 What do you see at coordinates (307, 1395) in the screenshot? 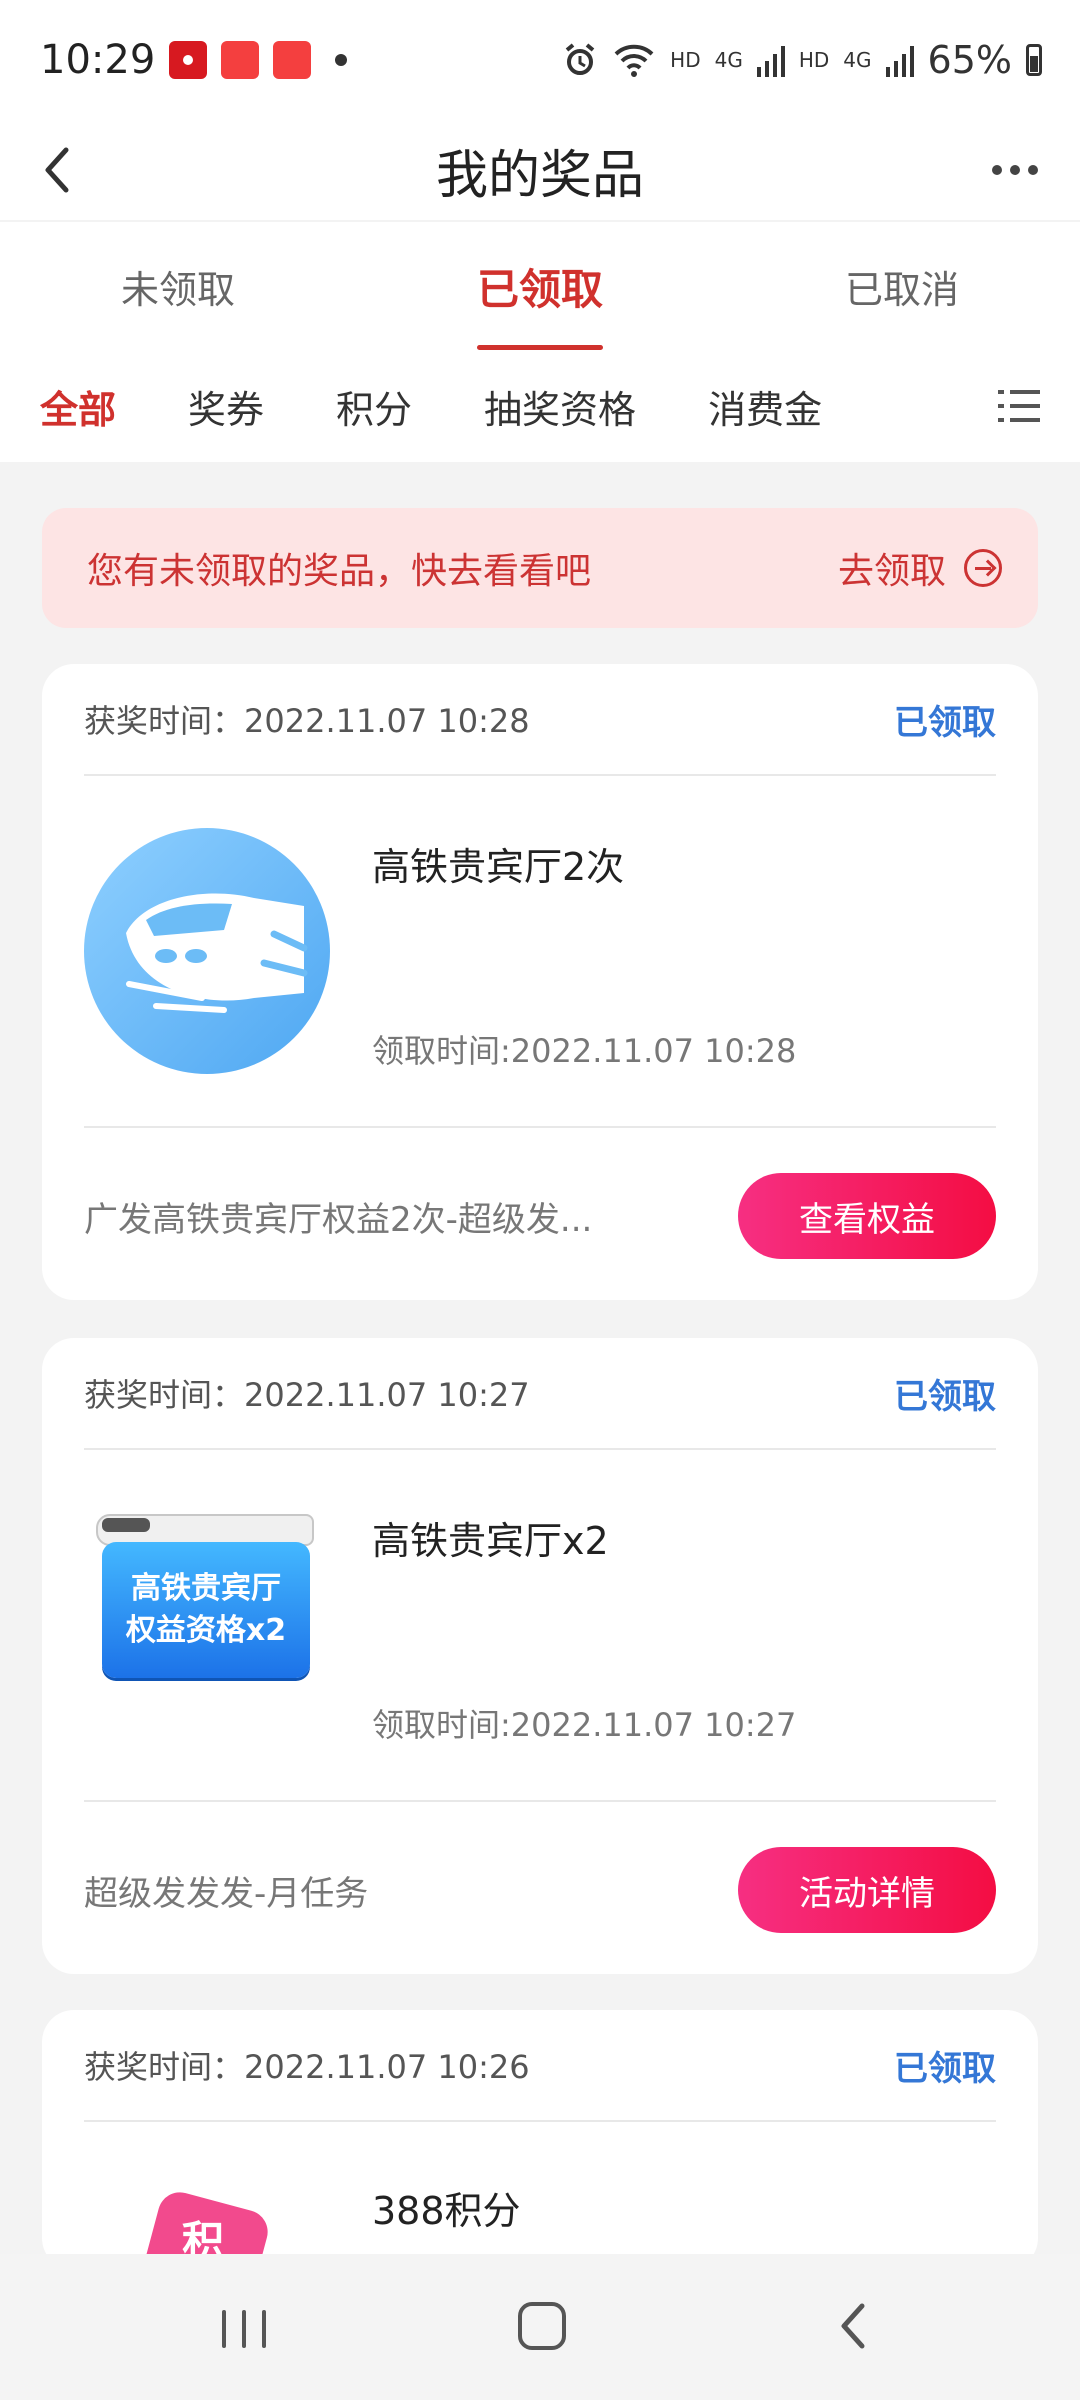
I see `award-time: 获奖时间：2022.11.07 10:27` at bounding box center [307, 1395].